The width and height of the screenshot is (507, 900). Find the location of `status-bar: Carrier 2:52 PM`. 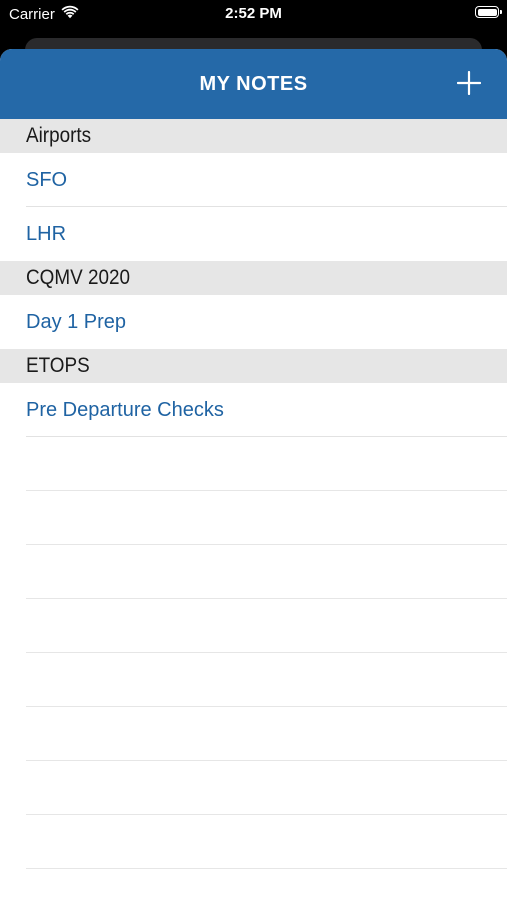

status-bar: Carrier 2:52 PM is located at coordinates (253, 15).